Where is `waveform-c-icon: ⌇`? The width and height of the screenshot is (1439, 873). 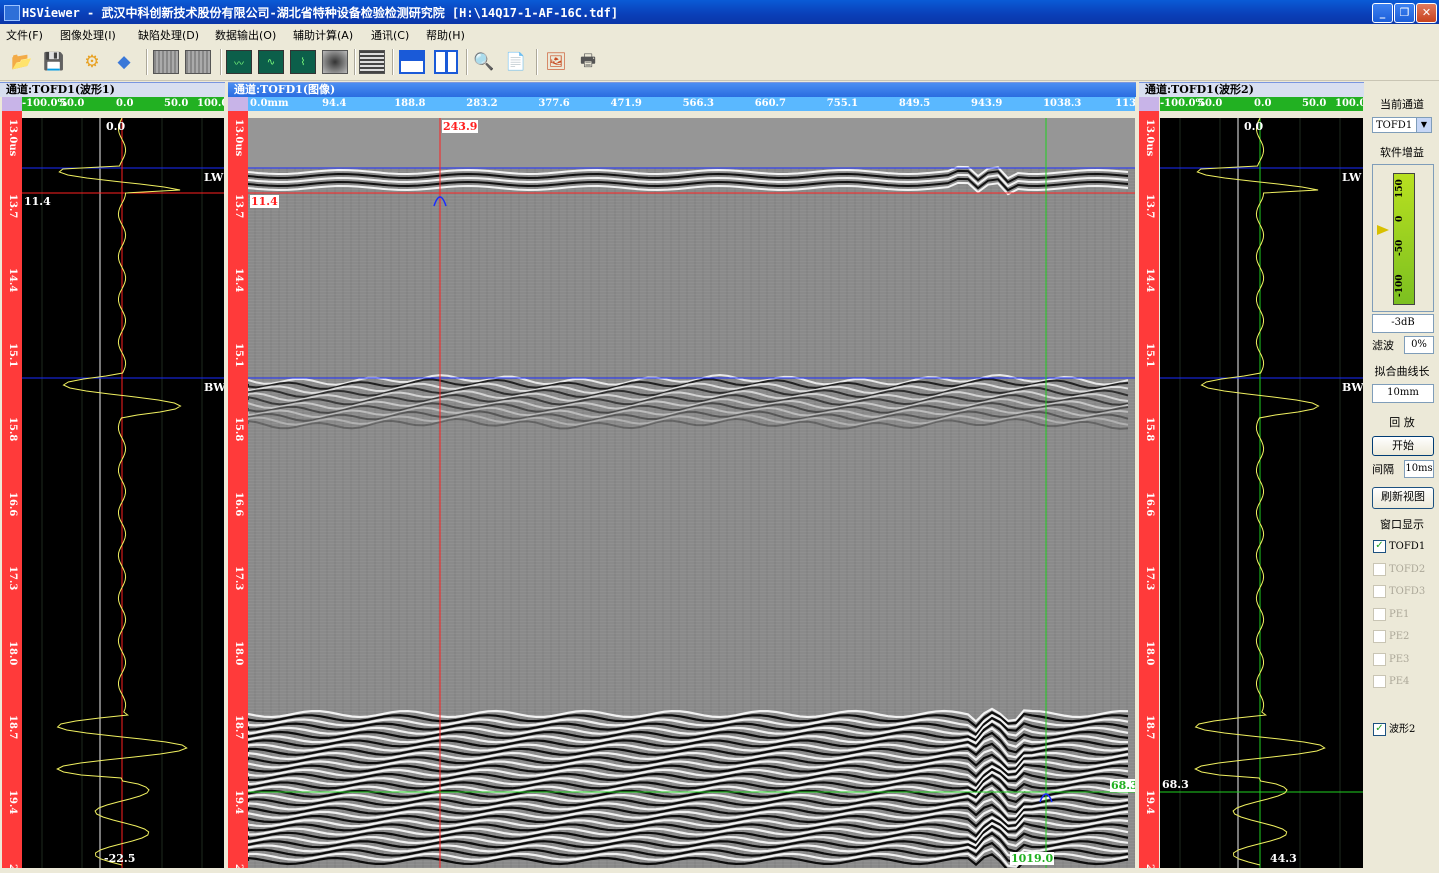
waveform-c-icon: ⌇ is located at coordinates (303, 62).